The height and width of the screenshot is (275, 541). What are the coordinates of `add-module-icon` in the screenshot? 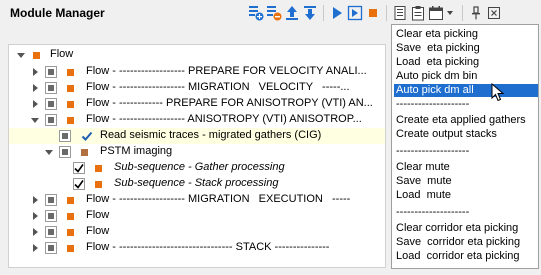 It's located at (256, 13).